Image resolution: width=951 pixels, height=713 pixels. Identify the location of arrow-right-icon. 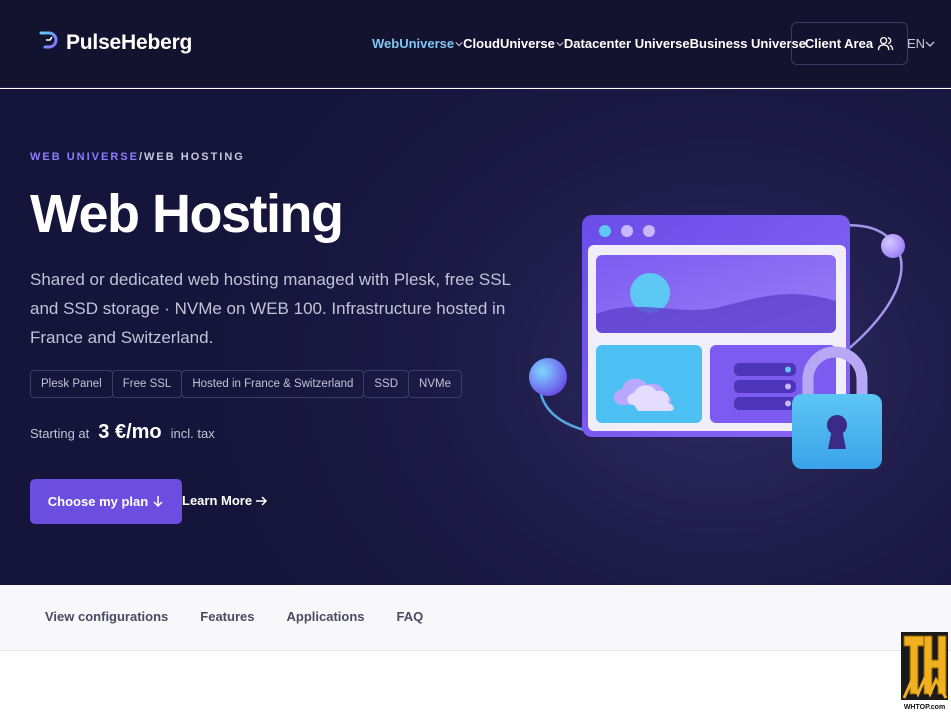
(262, 500).